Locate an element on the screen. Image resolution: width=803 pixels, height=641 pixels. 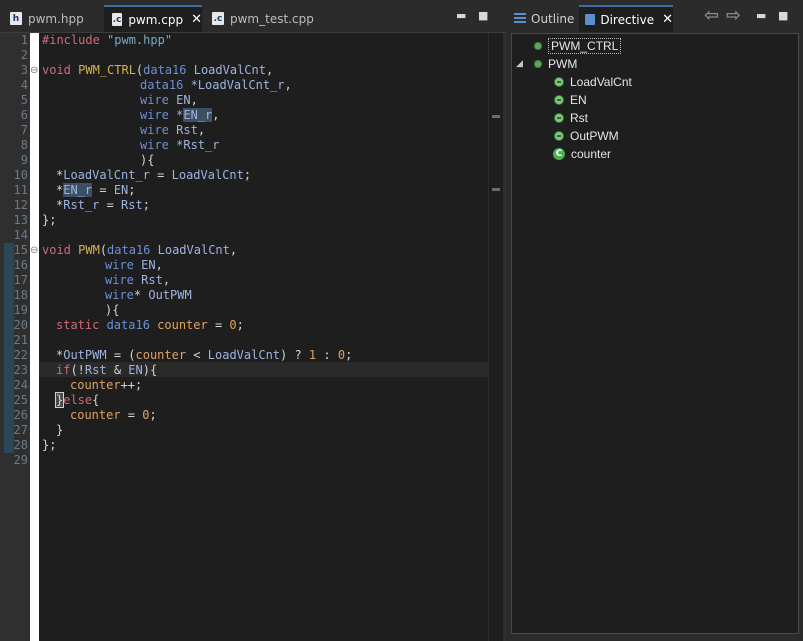
code-line-20: static data16 counter = 0; is located at coordinates (150, 325).